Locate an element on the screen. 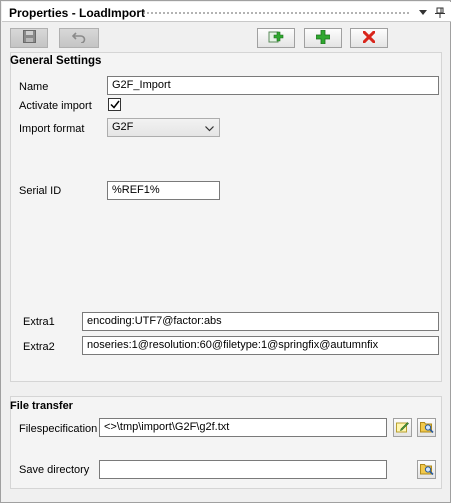 Image resolution: width=451 pixels, height=503 pixels. import-format-value: G2F is located at coordinates (123, 127).